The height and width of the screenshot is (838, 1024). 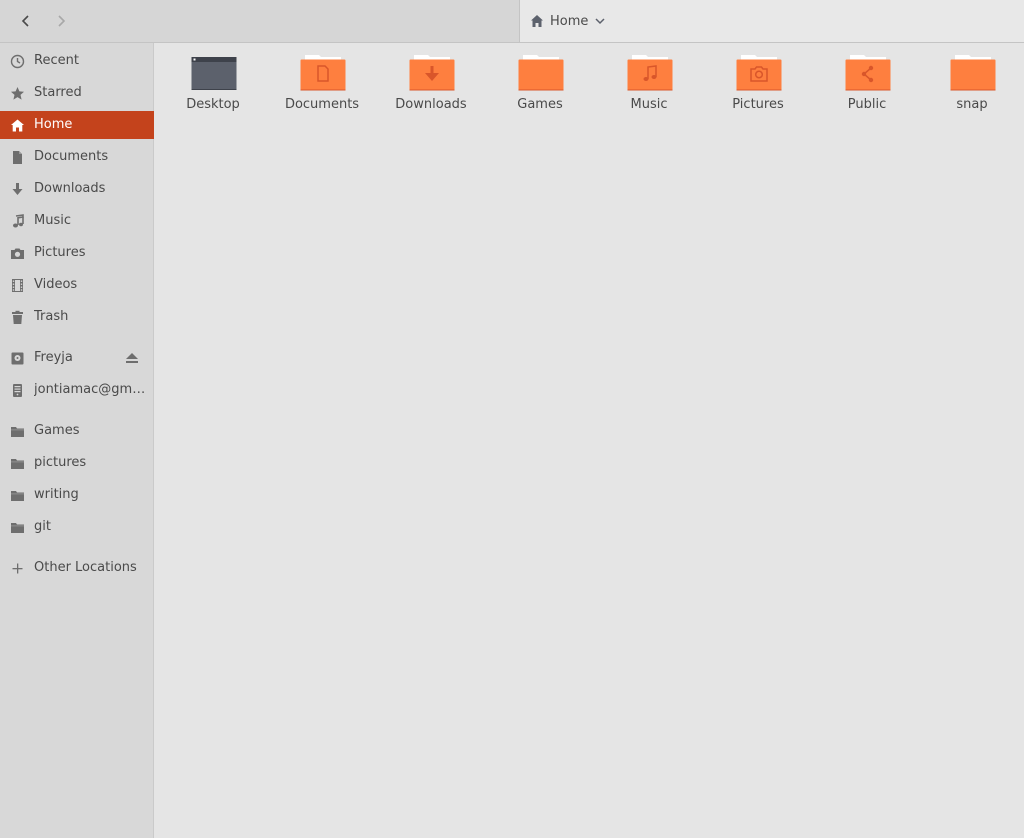 What do you see at coordinates (17, 358) in the screenshot?
I see `drive-icon` at bounding box center [17, 358].